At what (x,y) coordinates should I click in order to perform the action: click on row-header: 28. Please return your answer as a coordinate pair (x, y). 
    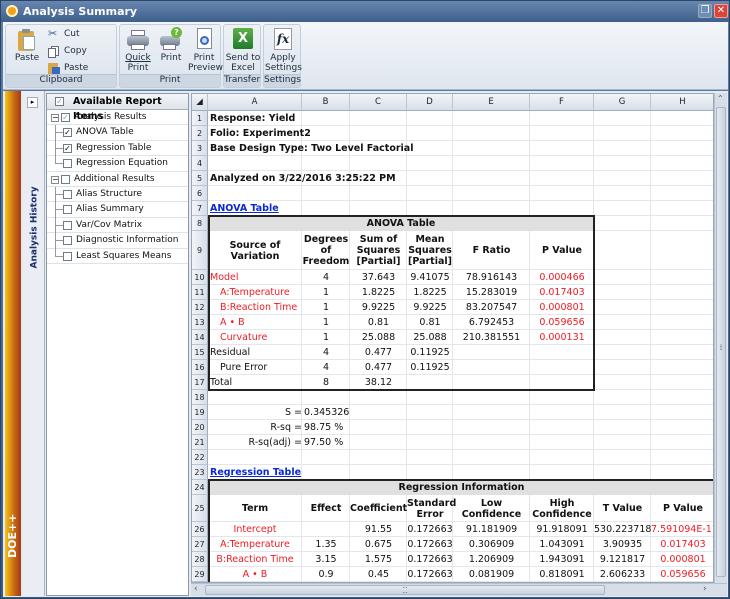
    Looking at the image, I should click on (200, 559).